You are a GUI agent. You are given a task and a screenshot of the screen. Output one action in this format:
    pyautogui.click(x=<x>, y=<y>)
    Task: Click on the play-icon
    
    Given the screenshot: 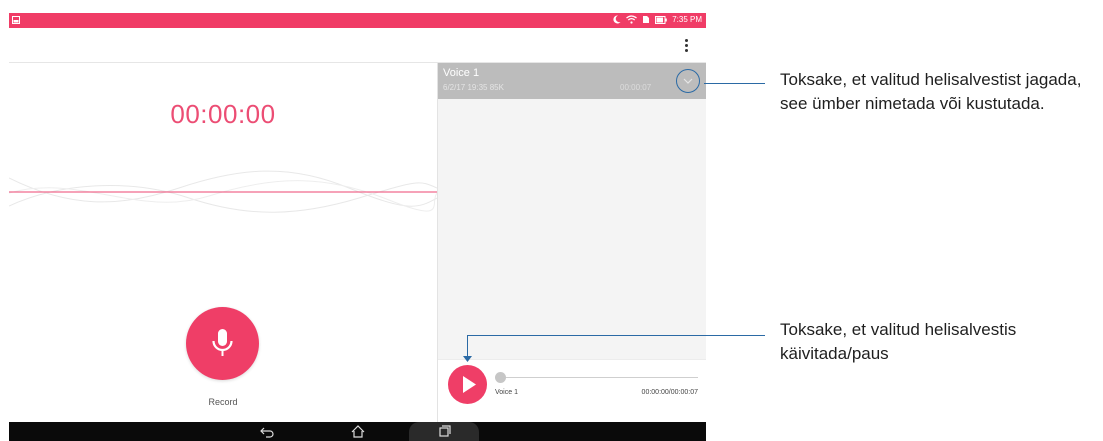 What is the action you would take?
    pyautogui.click(x=469, y=384)
    